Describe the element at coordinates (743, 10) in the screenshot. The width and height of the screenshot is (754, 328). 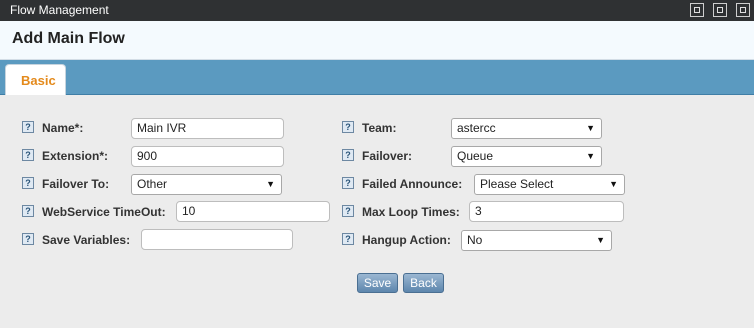
I see `close-icon` at that location.